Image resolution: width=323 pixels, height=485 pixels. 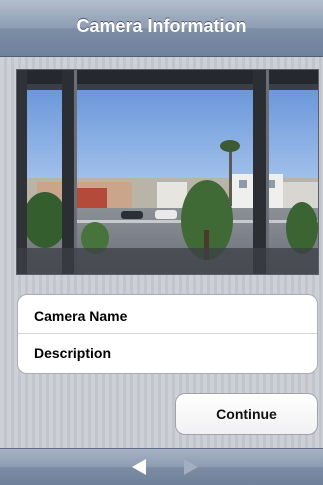 What do you see at coordinates (139, 467) in the screenshot?
I see `back-arrow-icon` at bounding box center [139, 467].